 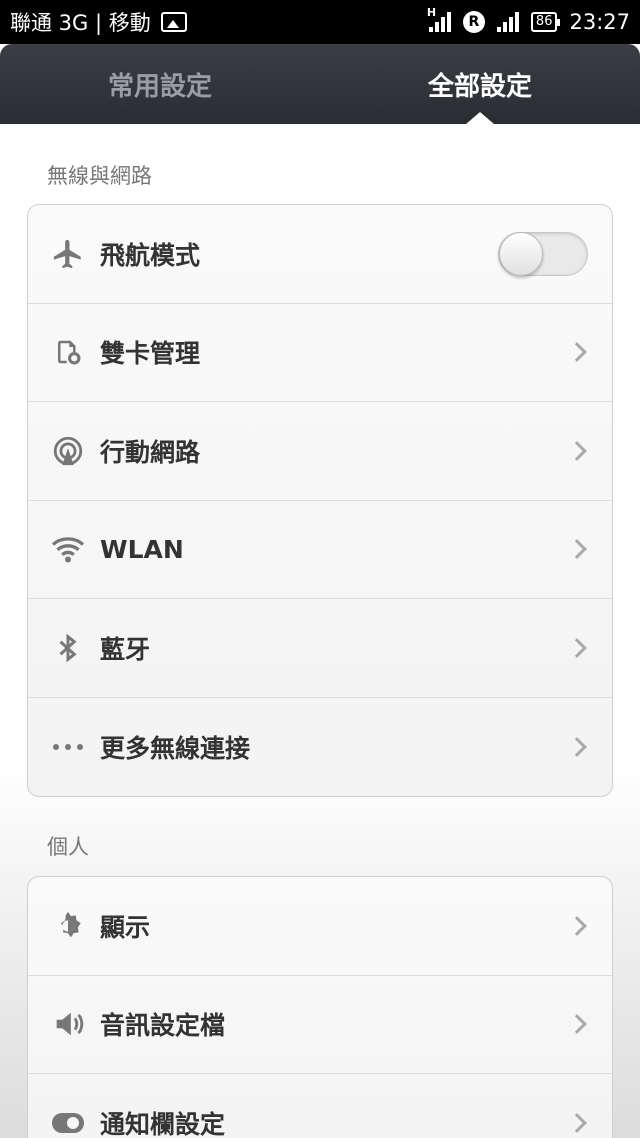 I want to click on battery-icon: 86, so click(x=545, y=22).